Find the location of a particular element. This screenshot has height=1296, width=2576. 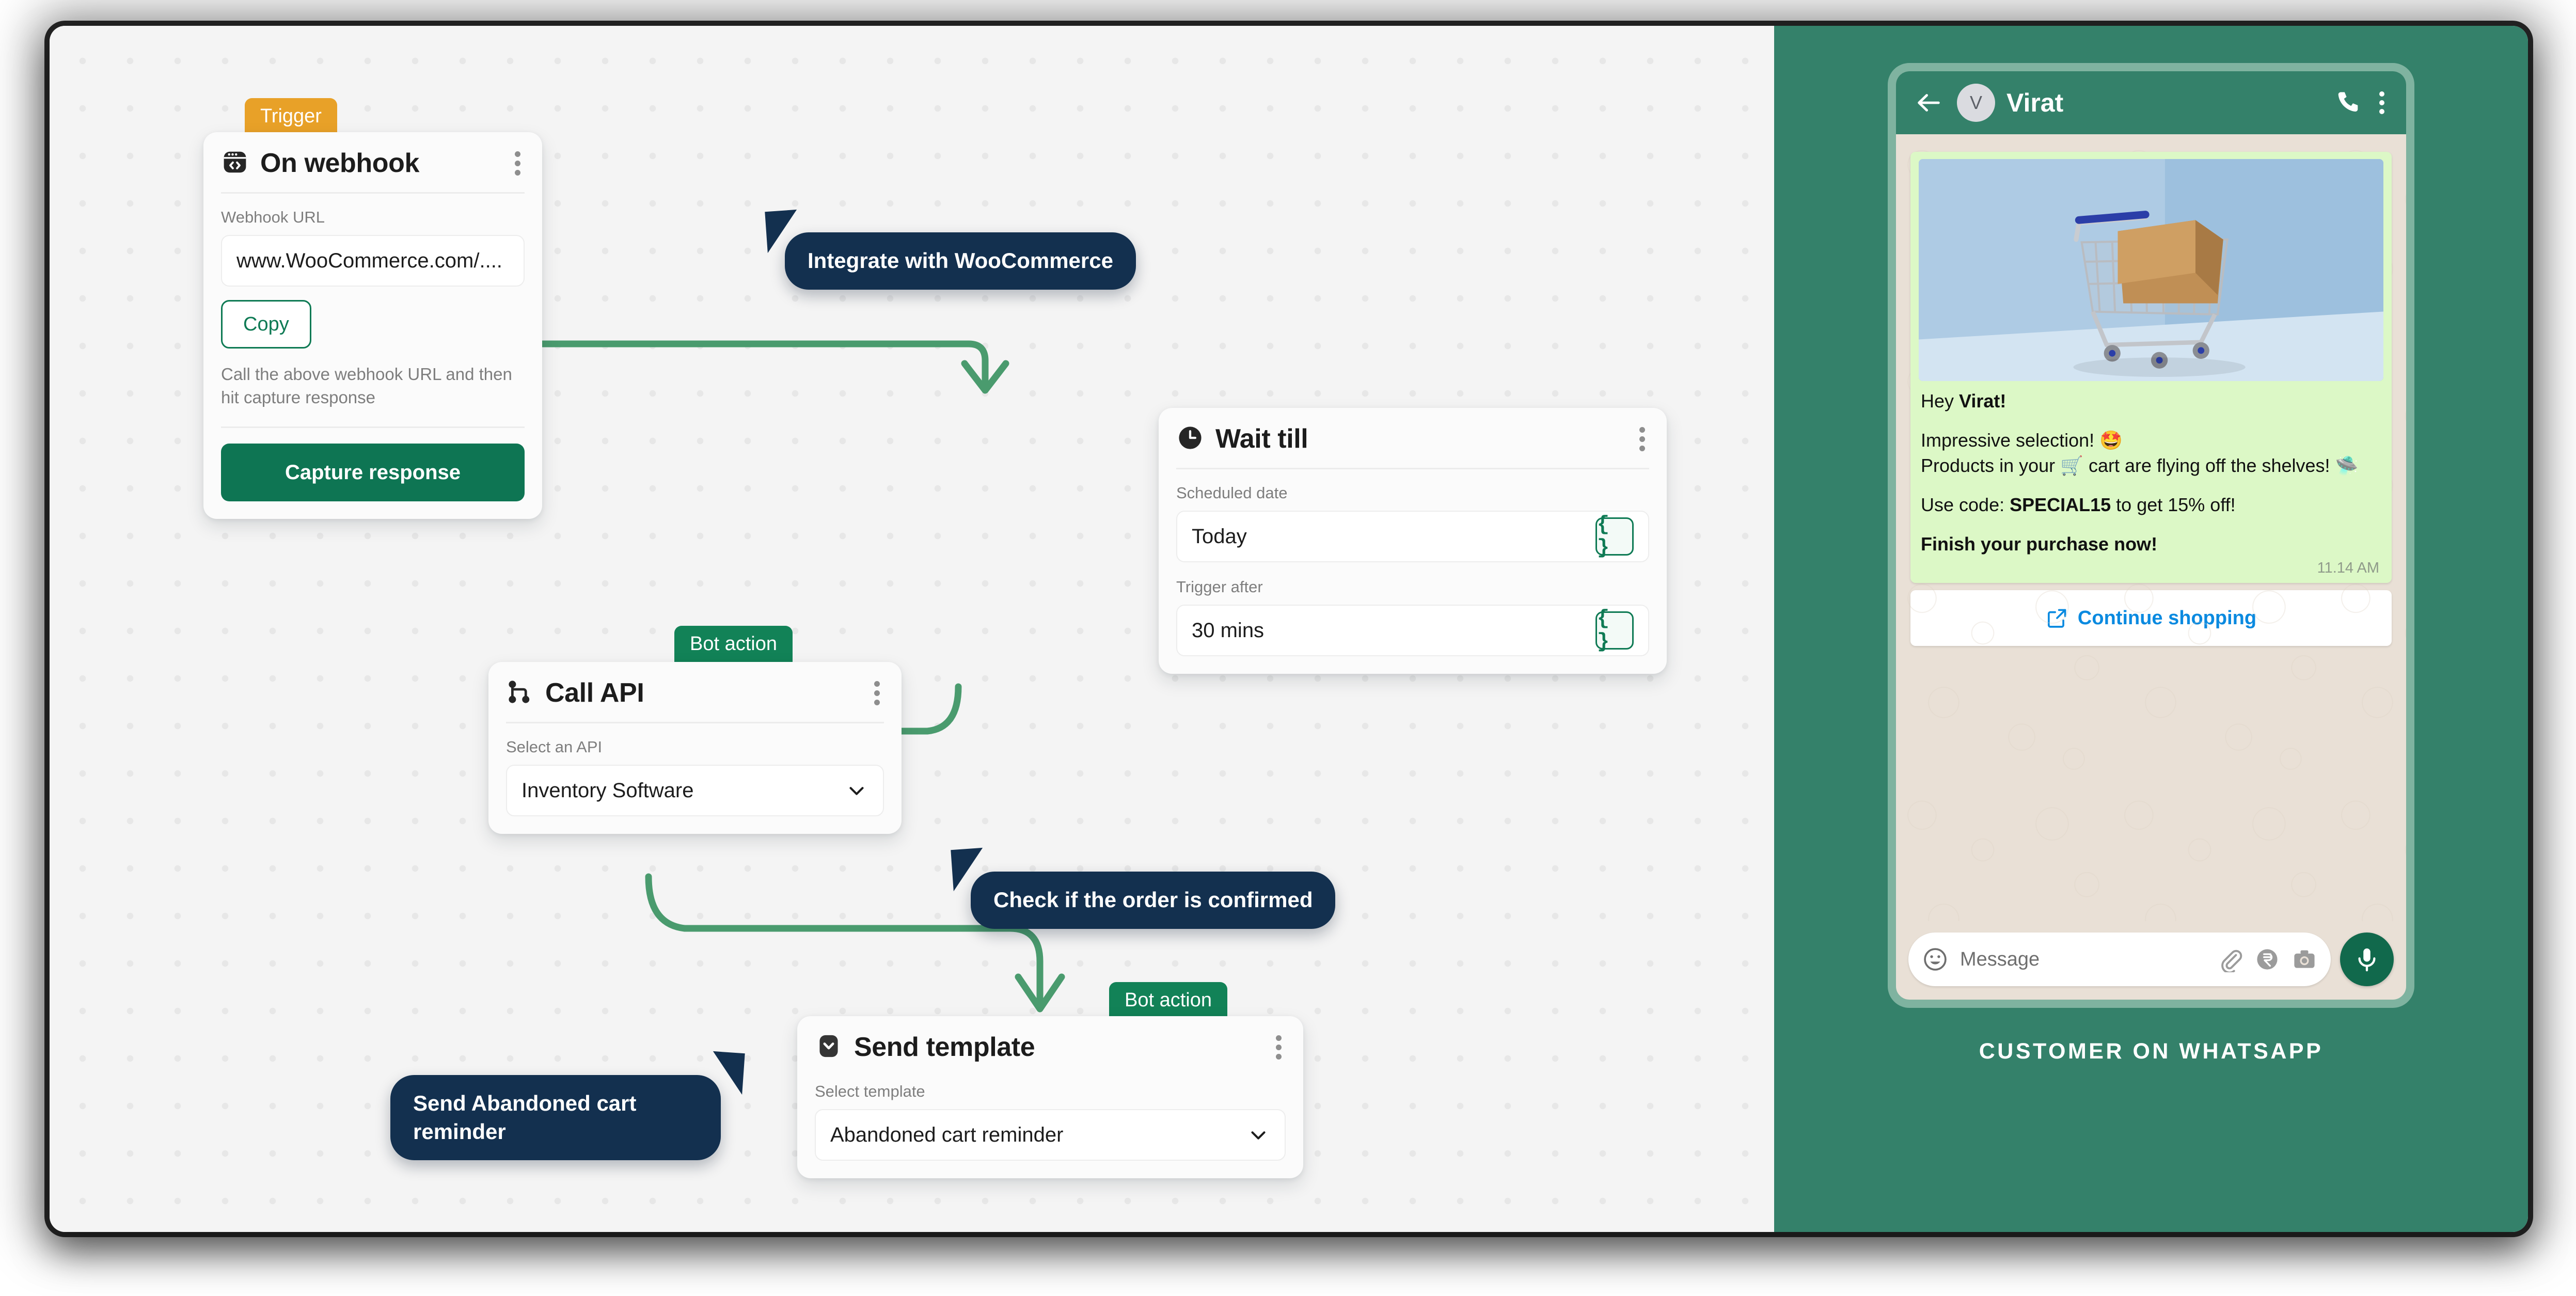

capture-response-button: Capture response is located at coordinates (373, 473).